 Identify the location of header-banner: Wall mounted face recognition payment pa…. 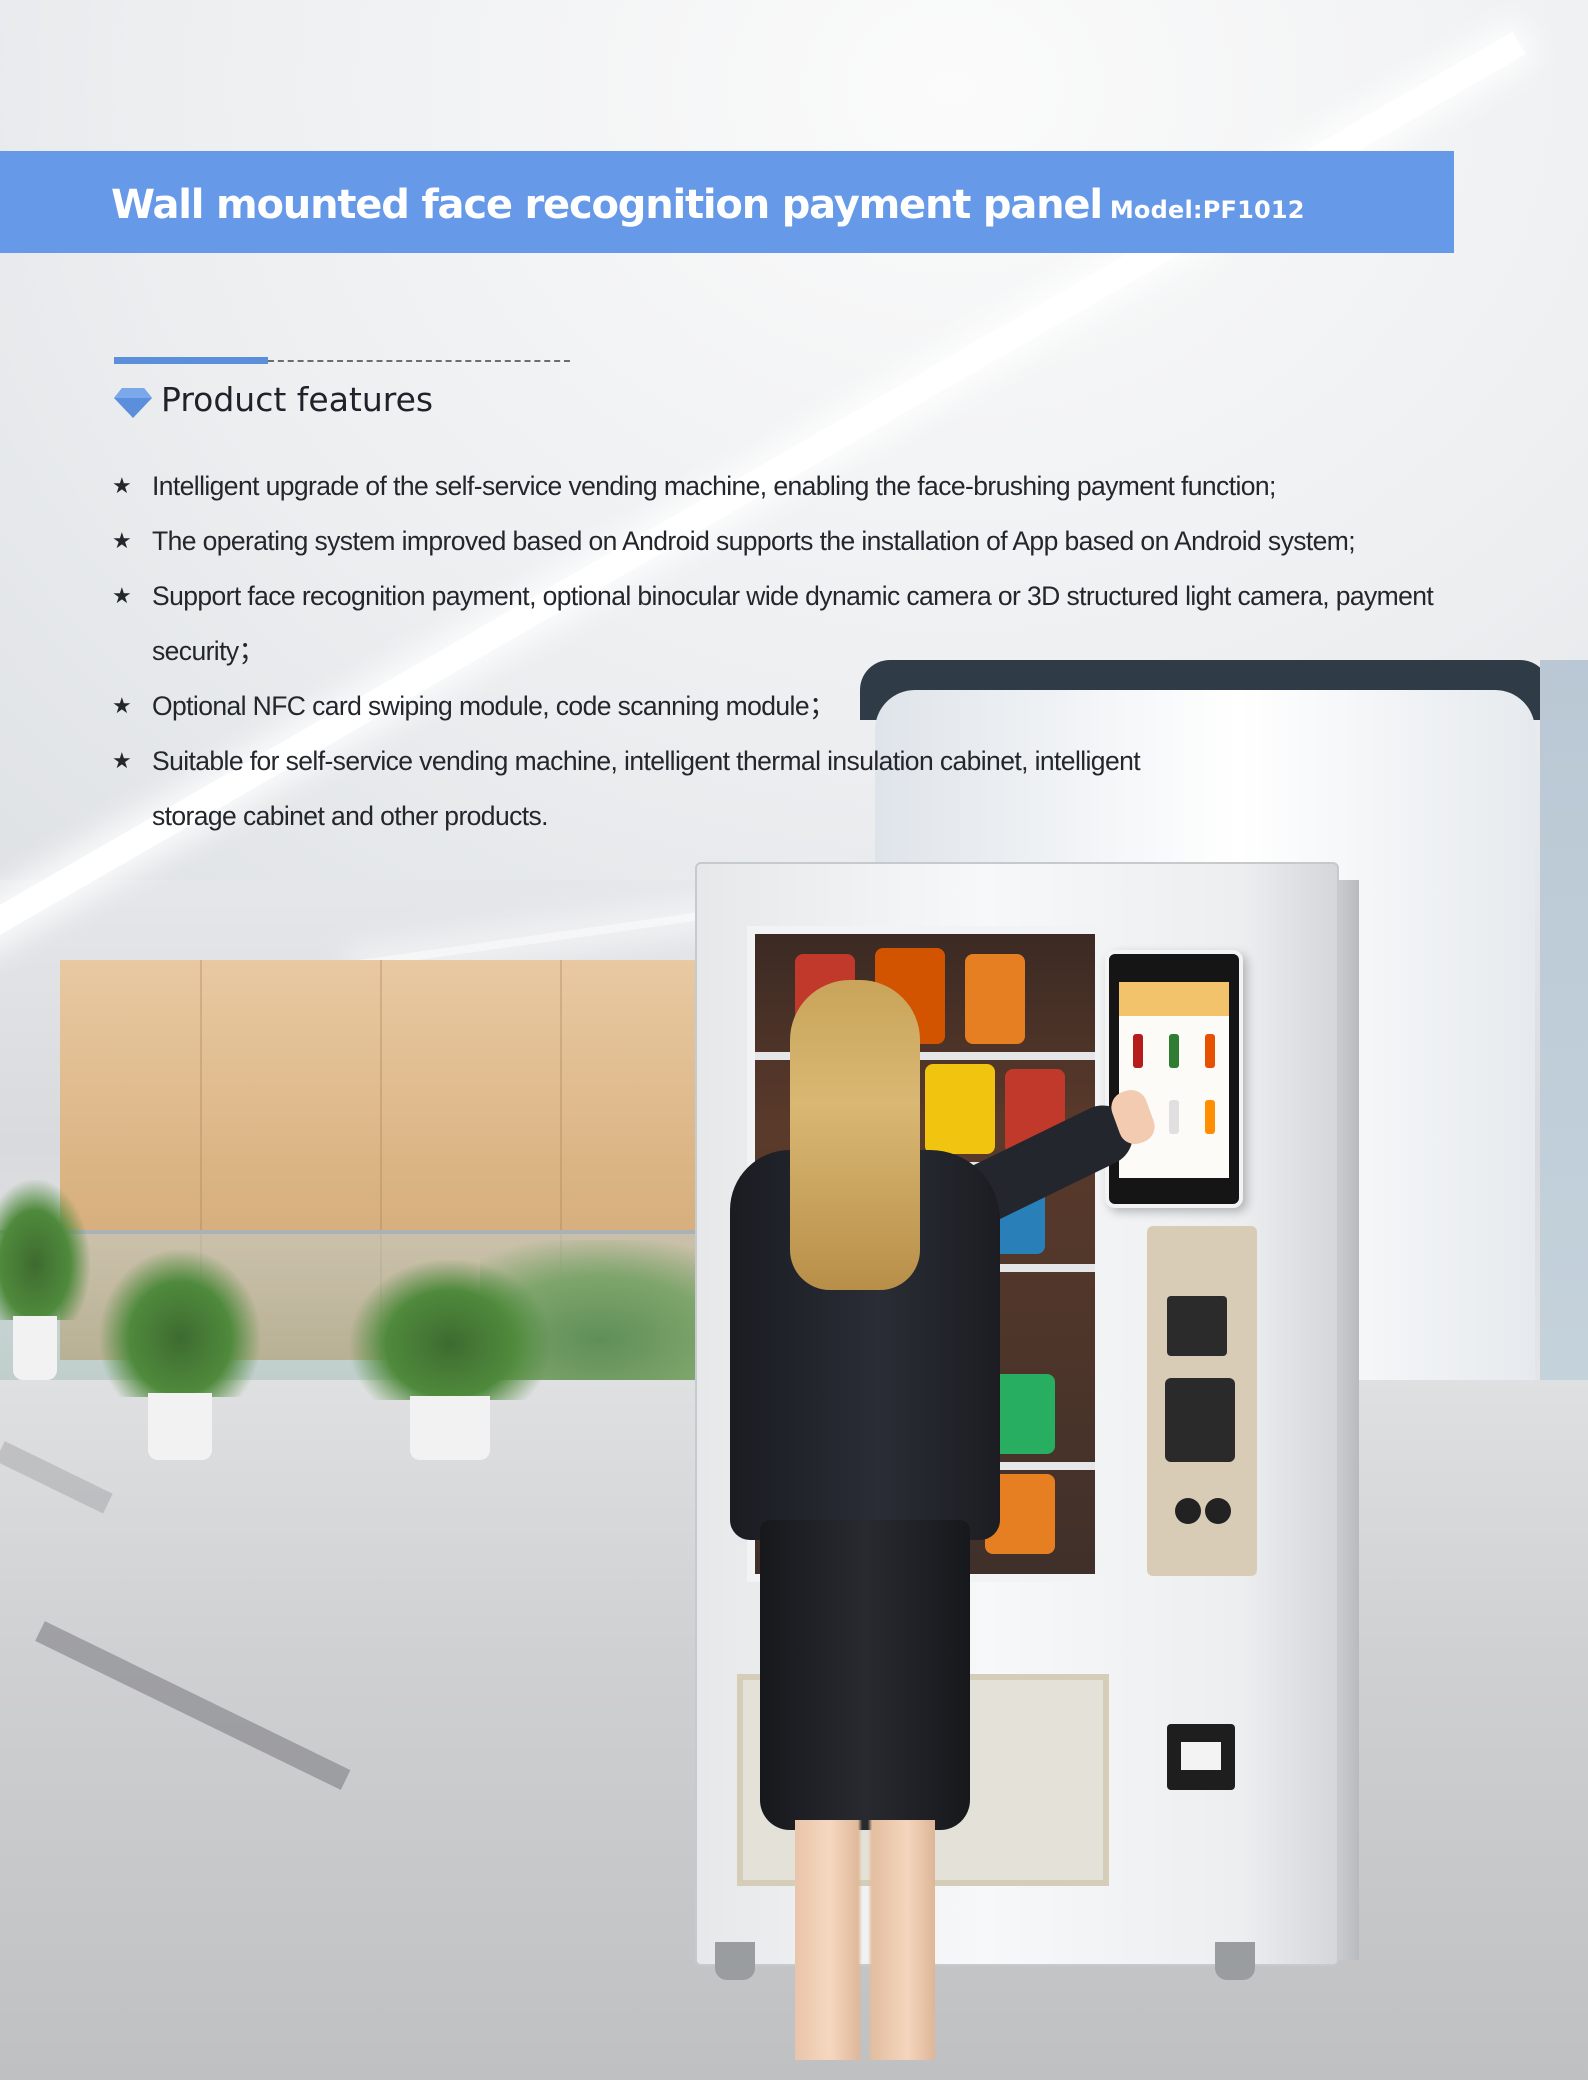
(727, 202).